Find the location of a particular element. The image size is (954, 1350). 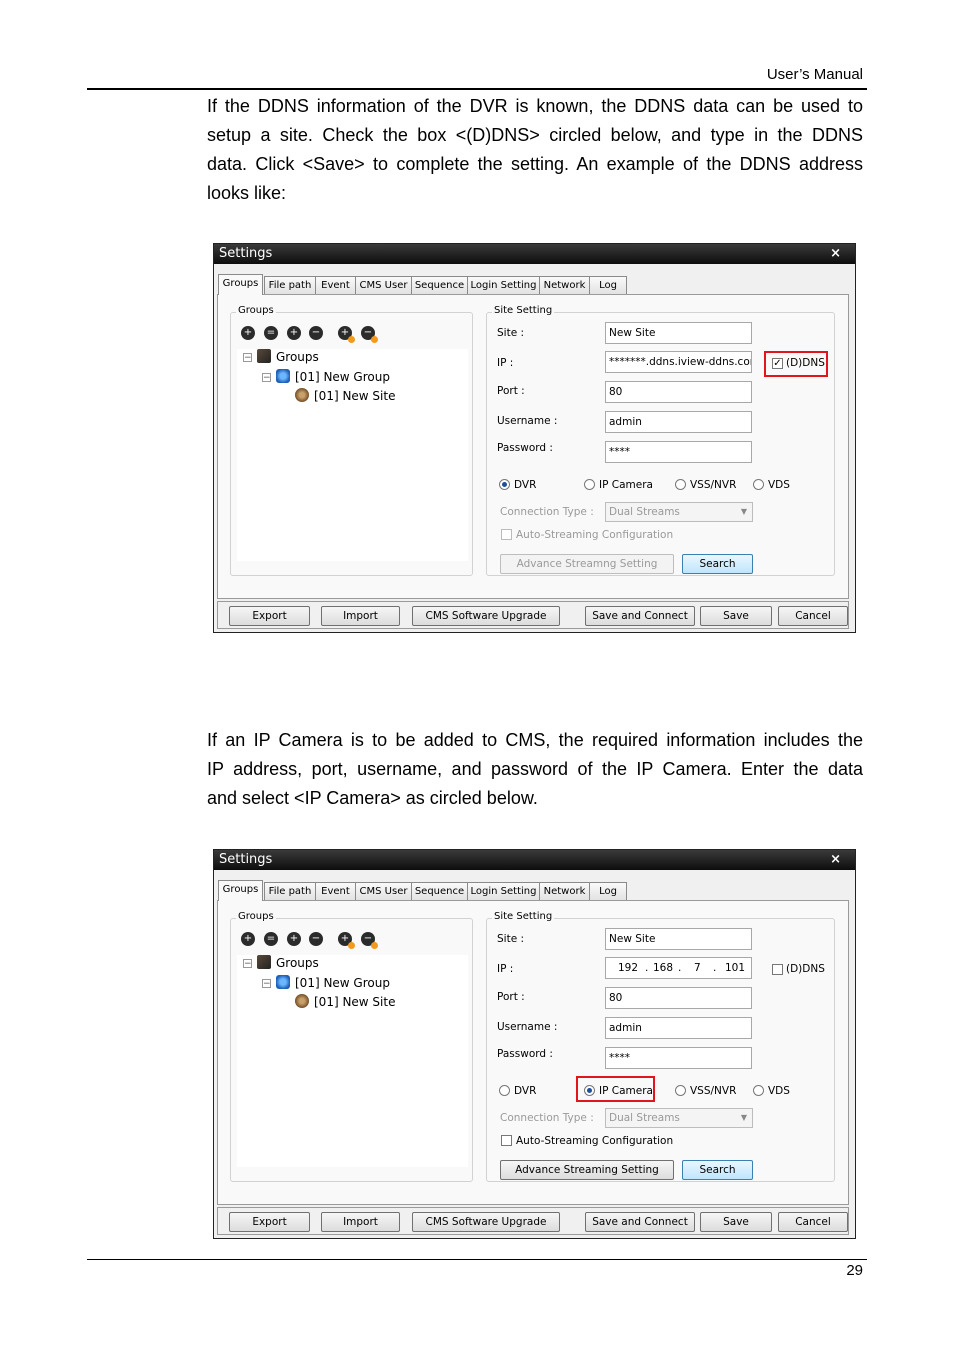

port-label: Port : is located at coordinates (511, 997).